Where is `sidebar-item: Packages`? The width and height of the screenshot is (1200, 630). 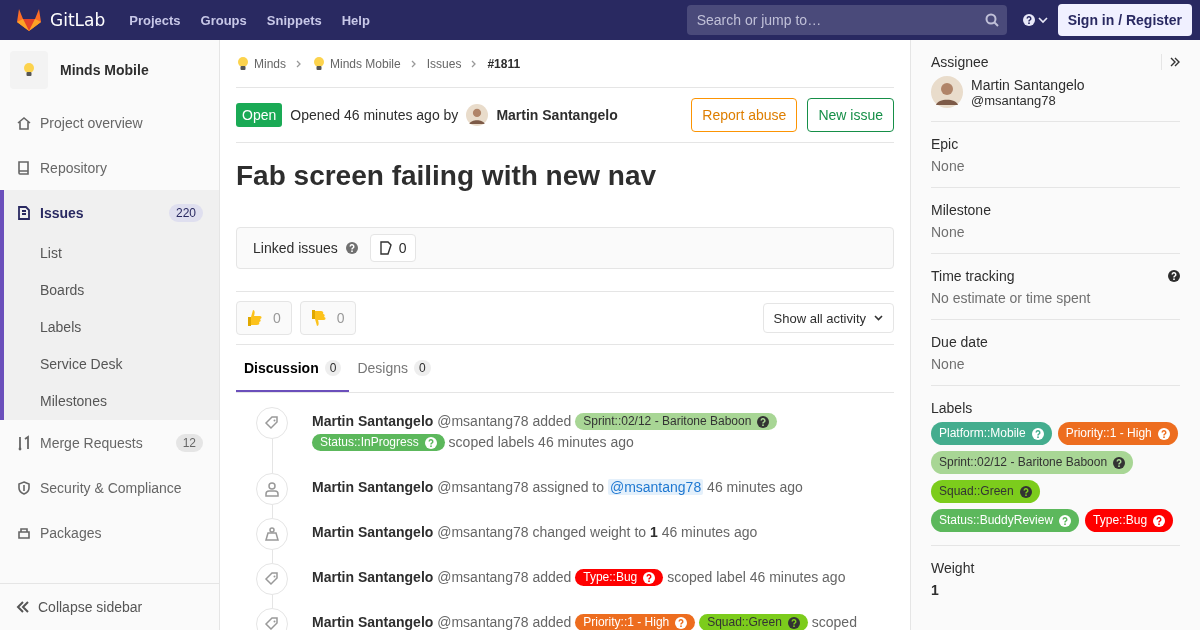 sidebar-item: Packages is located at coordinates (109, 532).